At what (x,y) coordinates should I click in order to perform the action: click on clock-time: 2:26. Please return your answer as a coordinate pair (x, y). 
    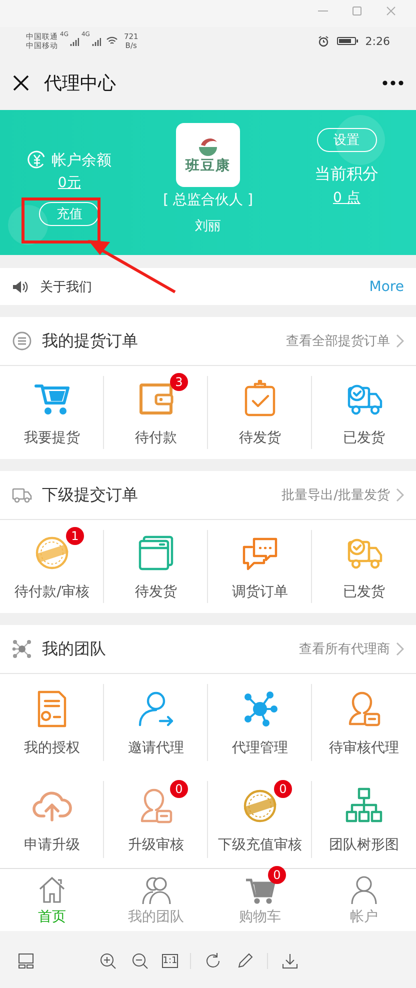
    Looking at the image, I should click on (377, 41).